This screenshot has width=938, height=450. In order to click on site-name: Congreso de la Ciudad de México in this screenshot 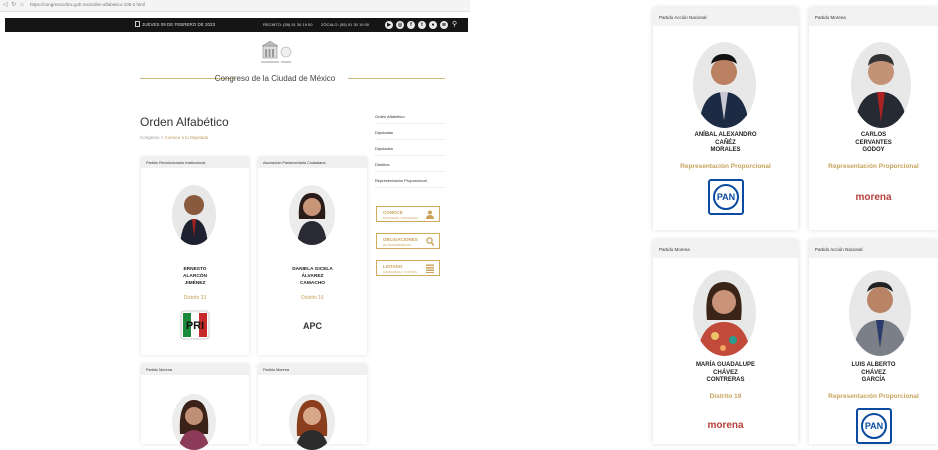, I will do `click(275, 78)`.